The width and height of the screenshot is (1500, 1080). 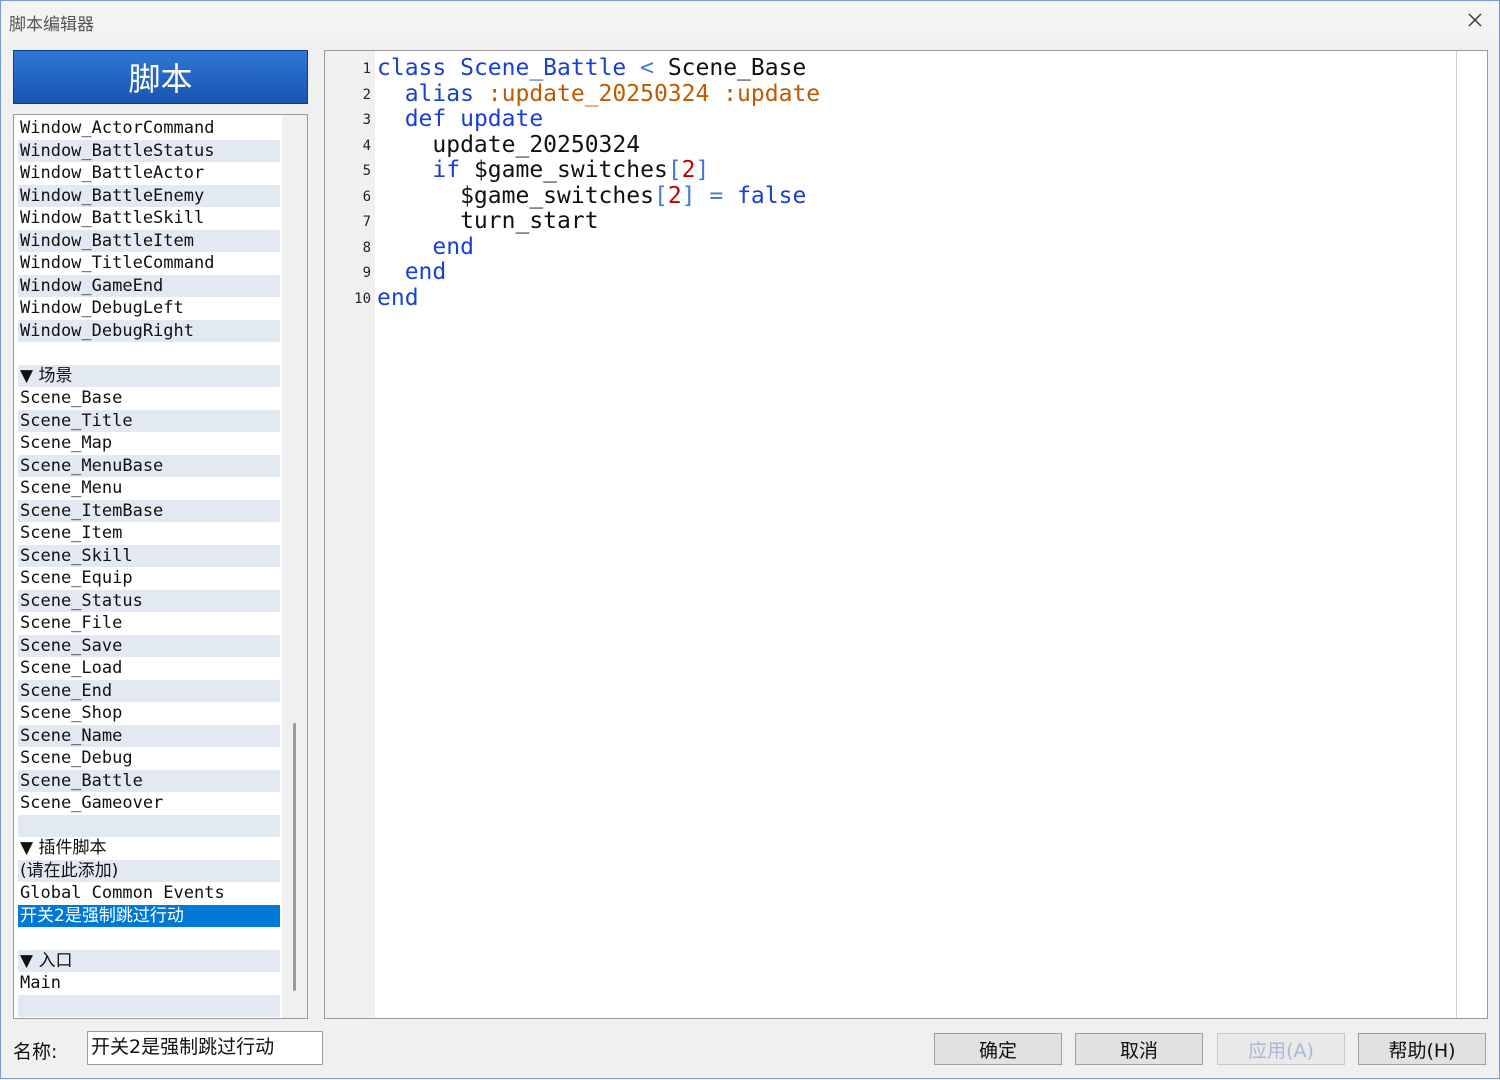 I want to click on code-line: def update, so click(x=460, y=119).